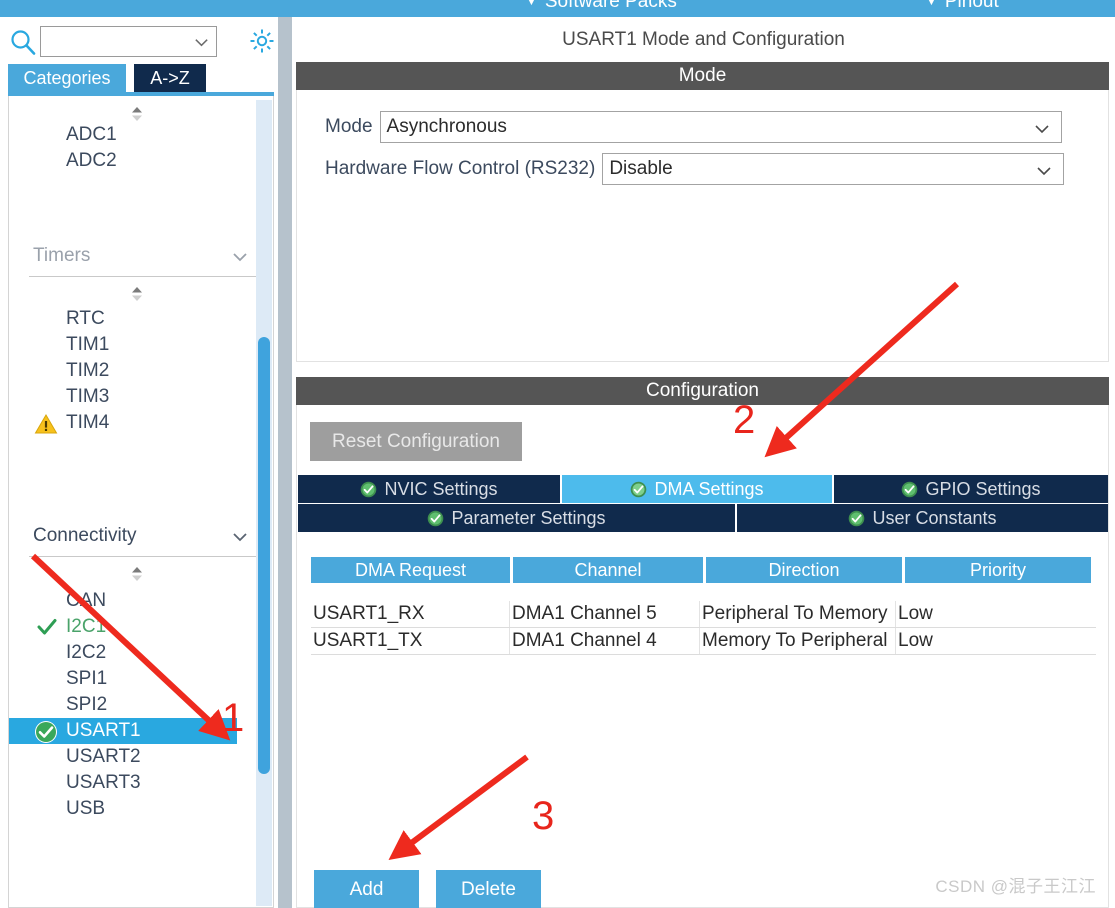 This screenshot has width=1115, height=908. What do you see at coordinates (120, 397) in the screenshot?
I see `tree-item-tim3: TIM3` at bounding box center [120, 397].